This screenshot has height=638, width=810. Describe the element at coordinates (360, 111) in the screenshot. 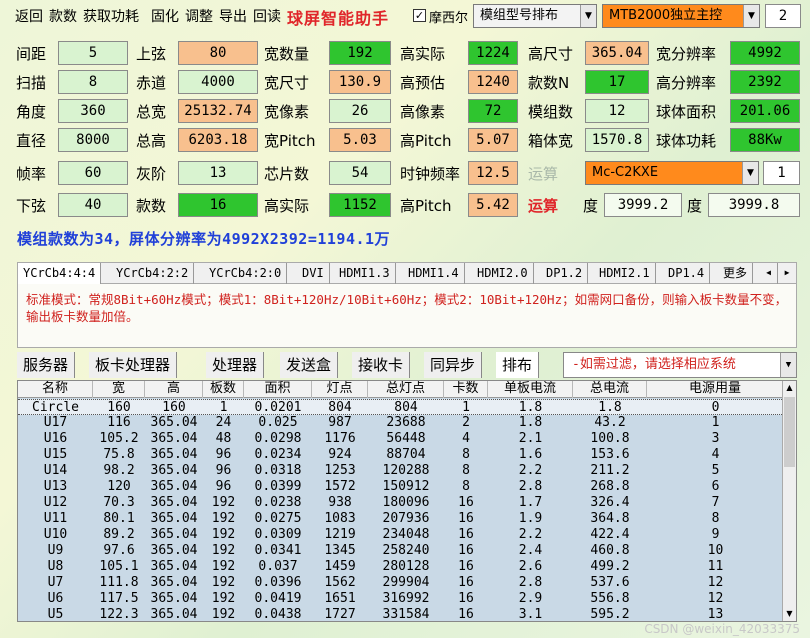

I see `field-width-pixels: 26` at that location.